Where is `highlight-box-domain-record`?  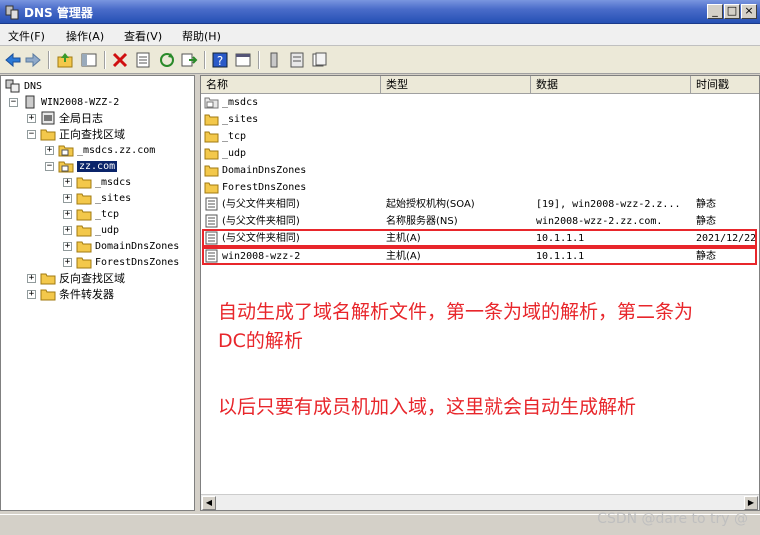 highlight-box-domain-record is located at coordinates (479, 238).